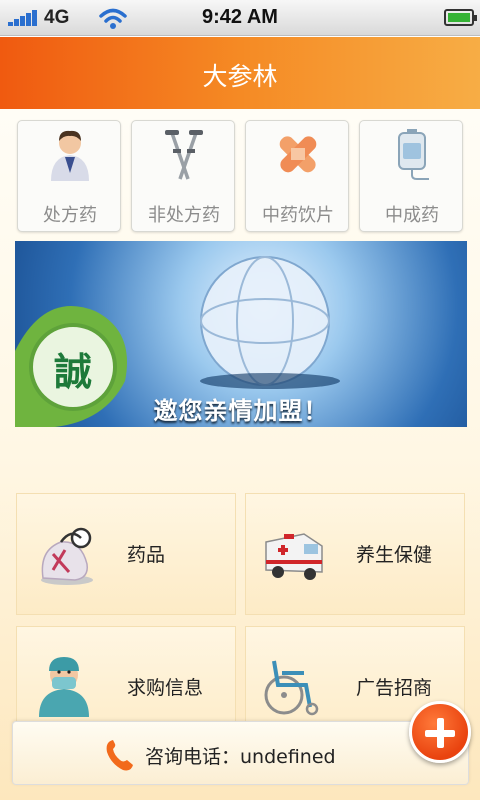 The image size is (480, 800). What do you see at coordinates (241, 411) in the screenshot?
I see `banner-text: 邀您亲情加盟！` at bounding box center [241, 411].